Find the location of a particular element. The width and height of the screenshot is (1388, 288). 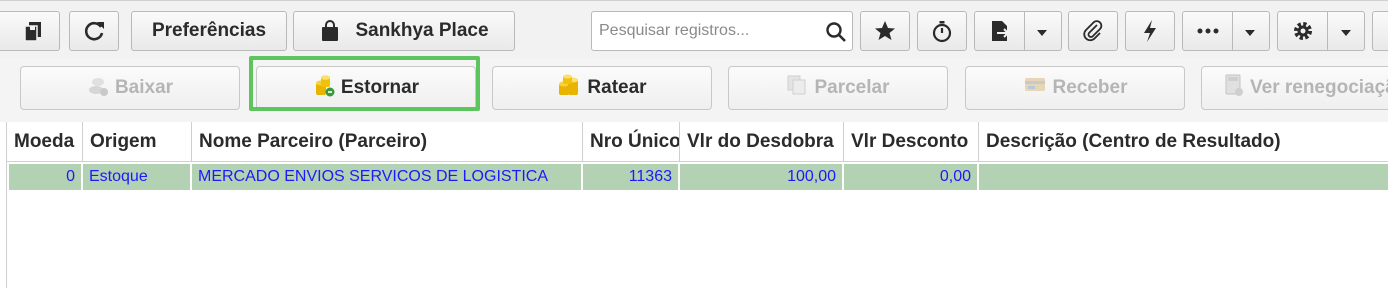

cell-moeda: 0 is located at coordinates (46, 177).